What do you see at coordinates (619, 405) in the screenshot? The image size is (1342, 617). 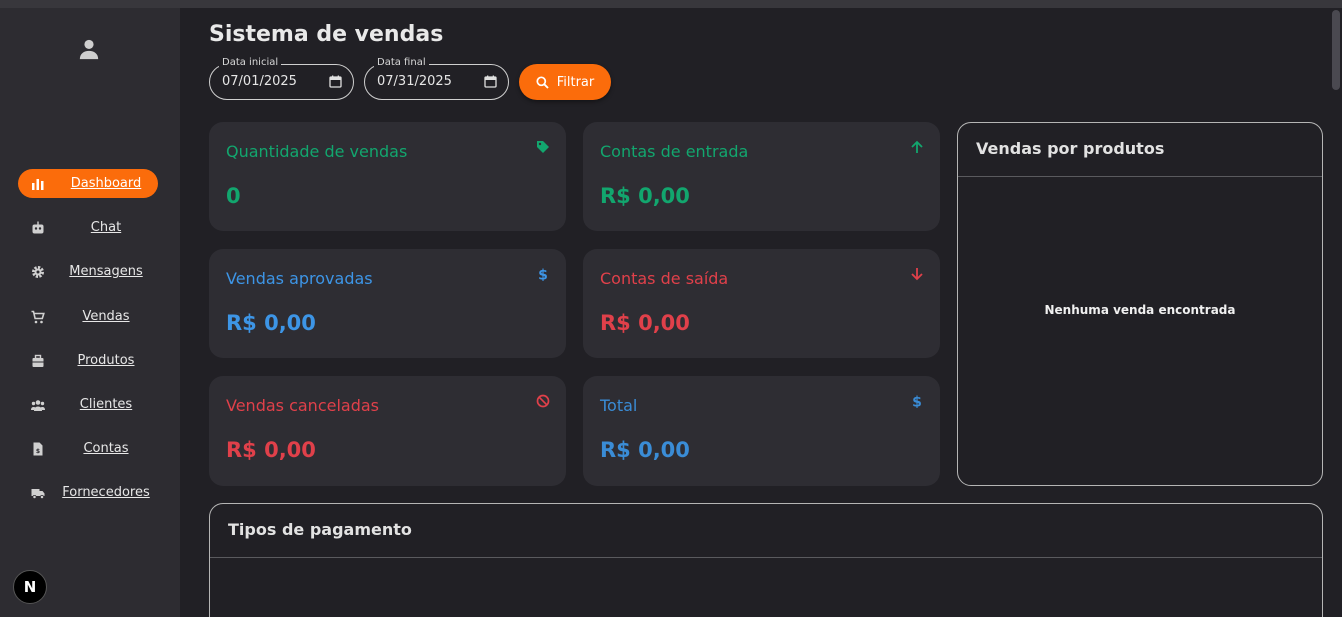 I see `card-label: Total` at bounding box center [619, 405].